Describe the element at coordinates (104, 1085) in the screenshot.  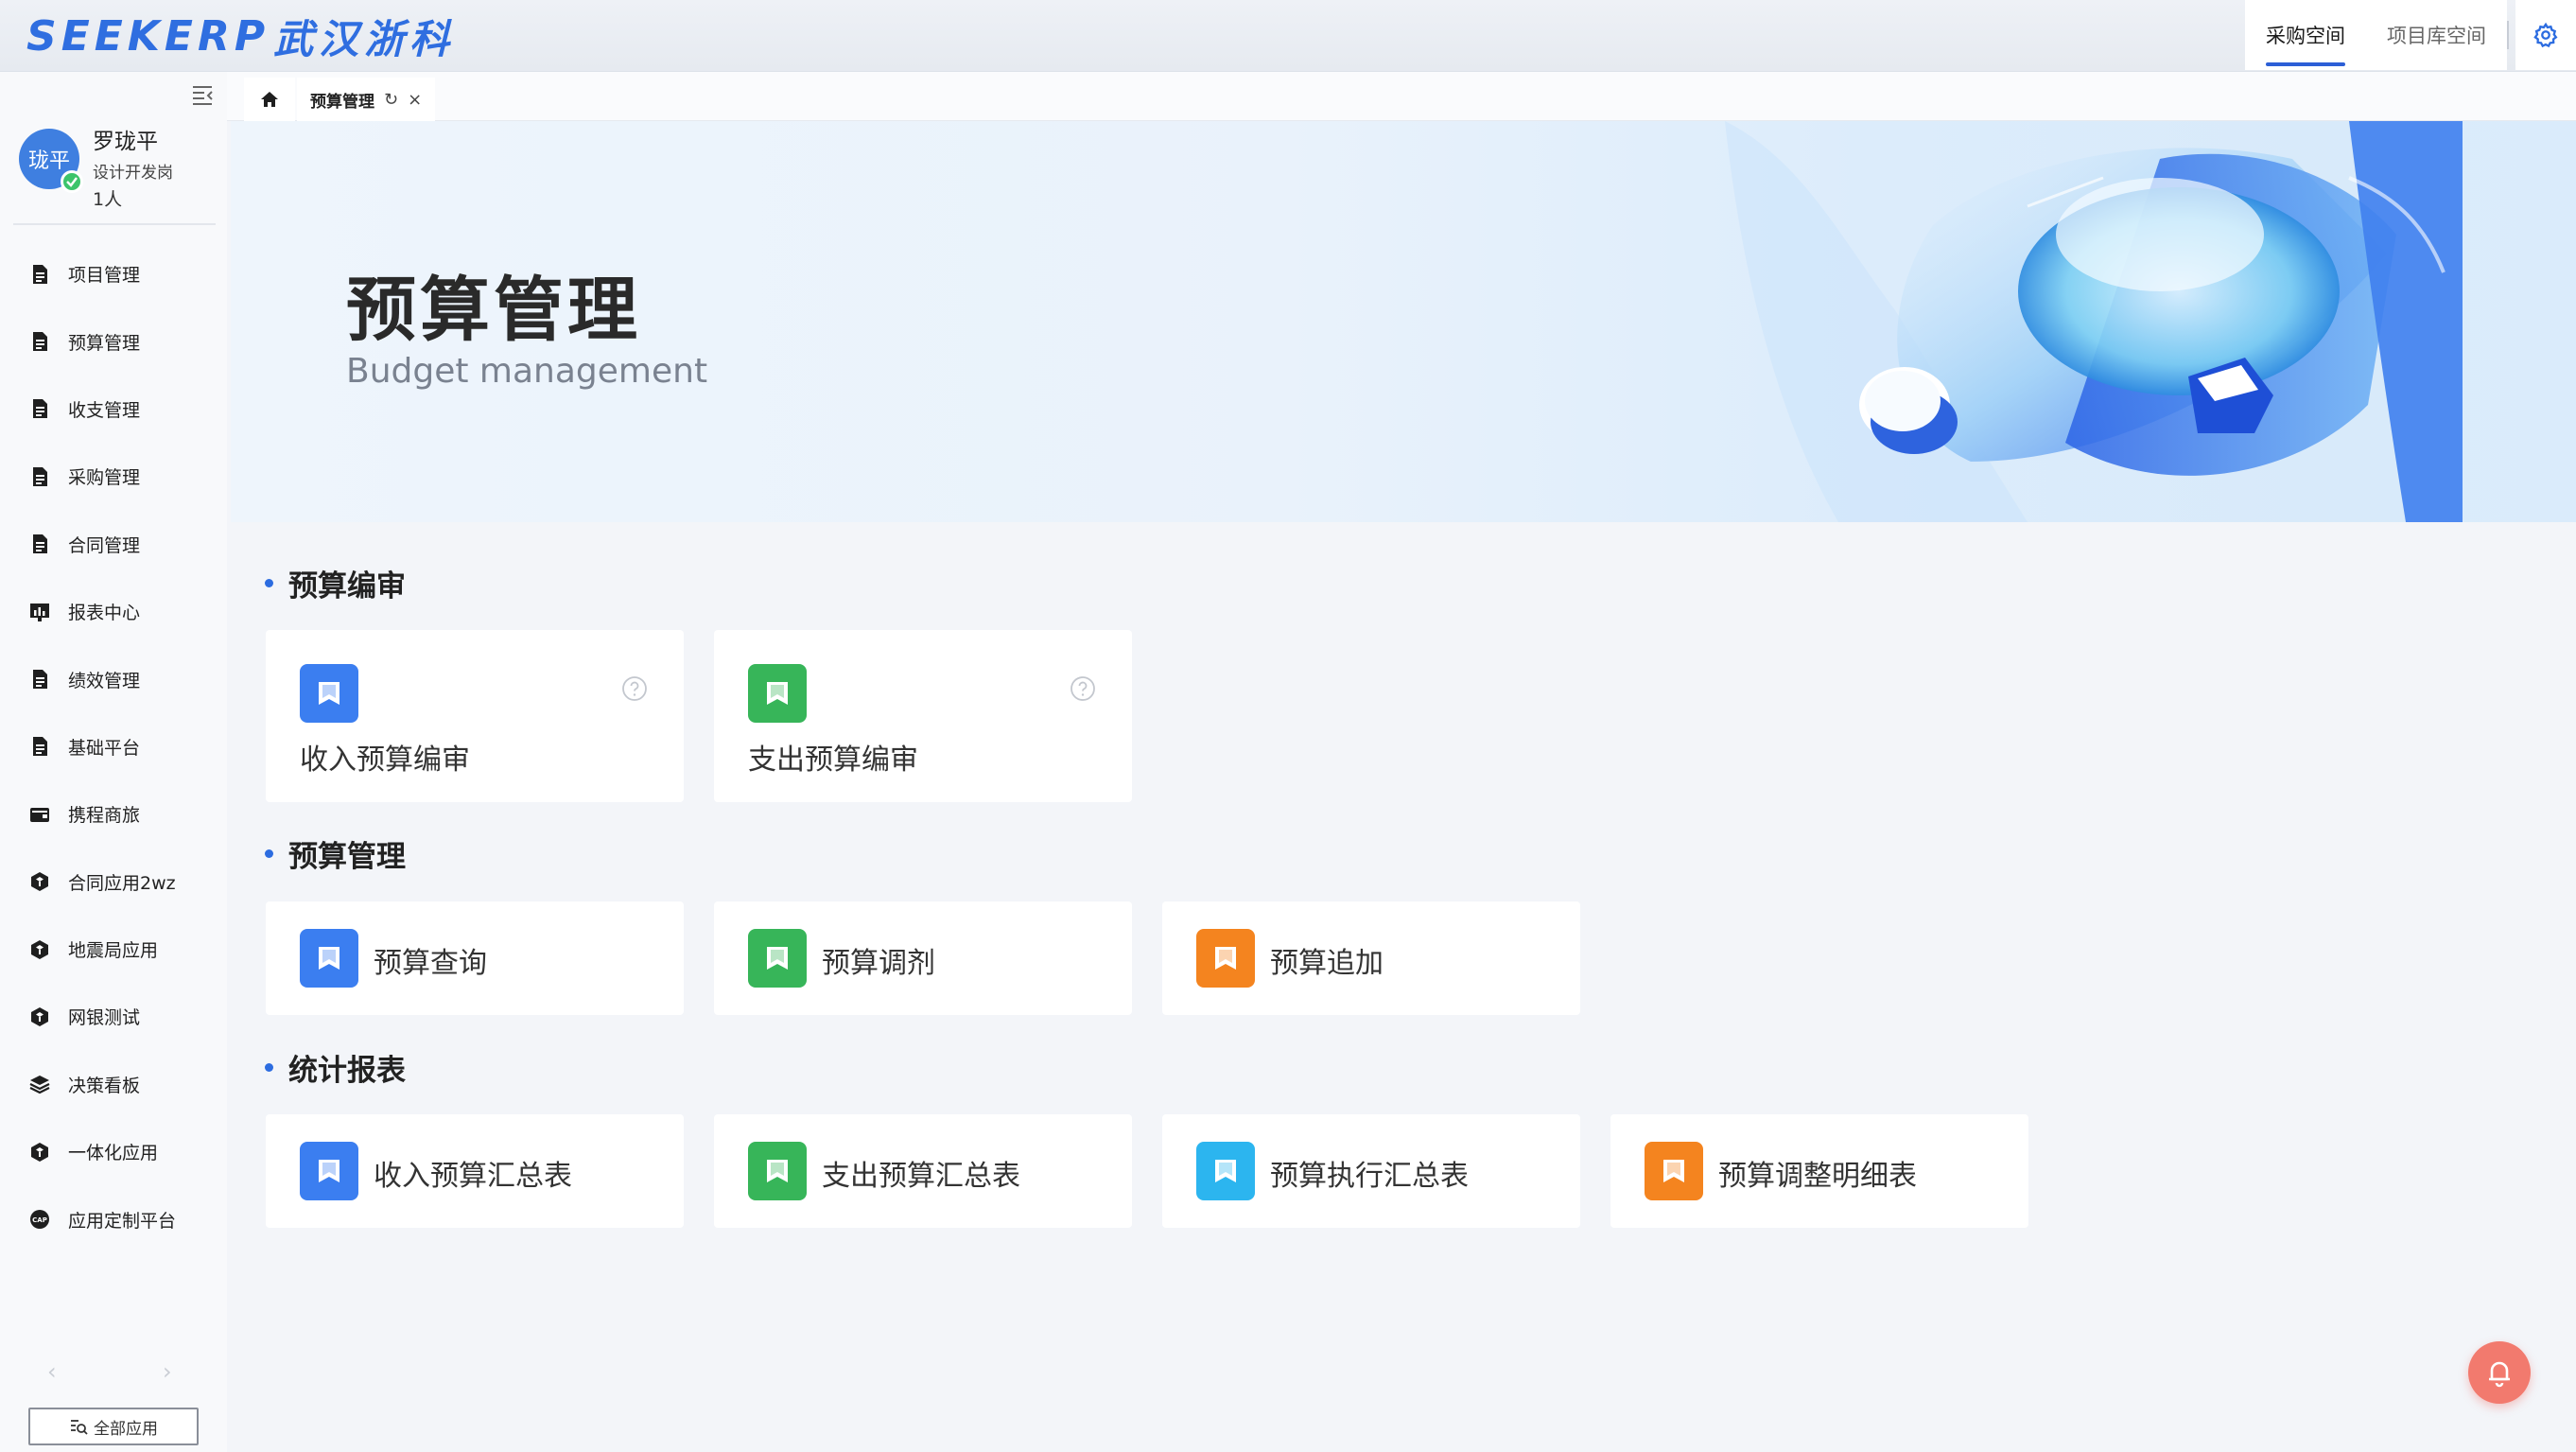
I see `sidebar-item-label: 决策看板` at that location.